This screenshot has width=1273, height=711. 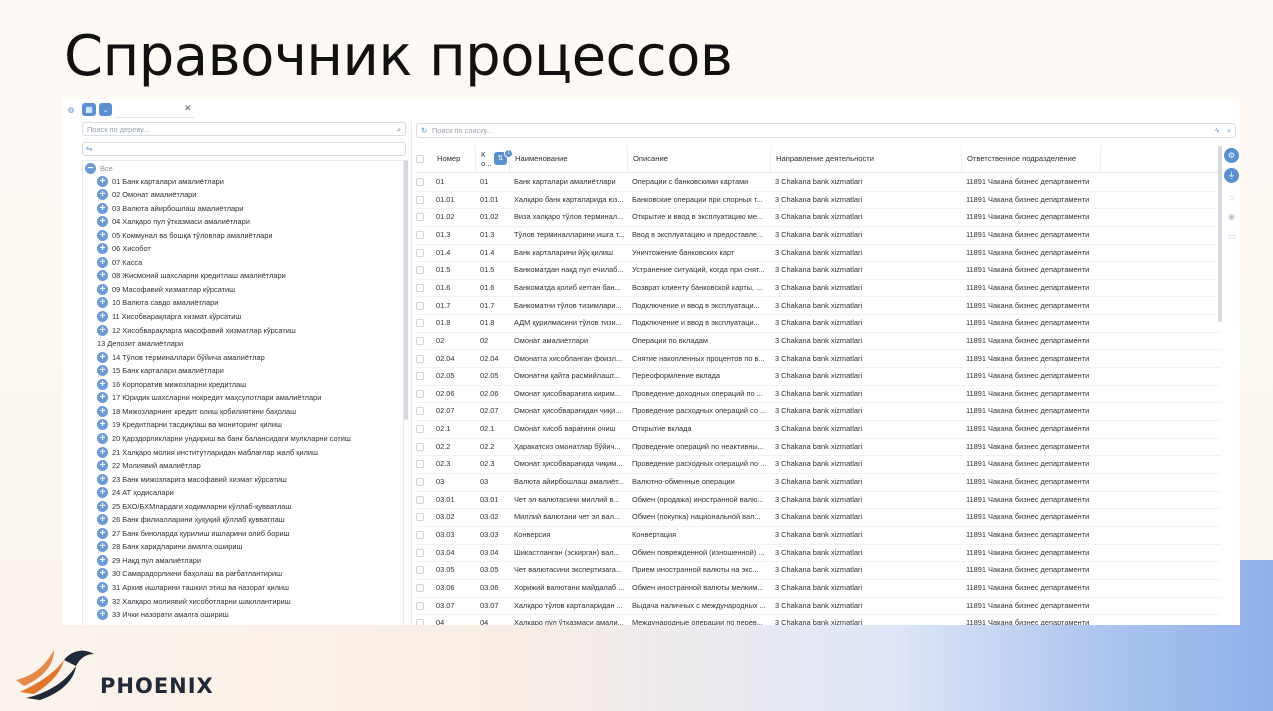 I want to click on tree-item: +04 Халқаро пул ўтказмаси амалиётлари, so click(x=173, y=222).